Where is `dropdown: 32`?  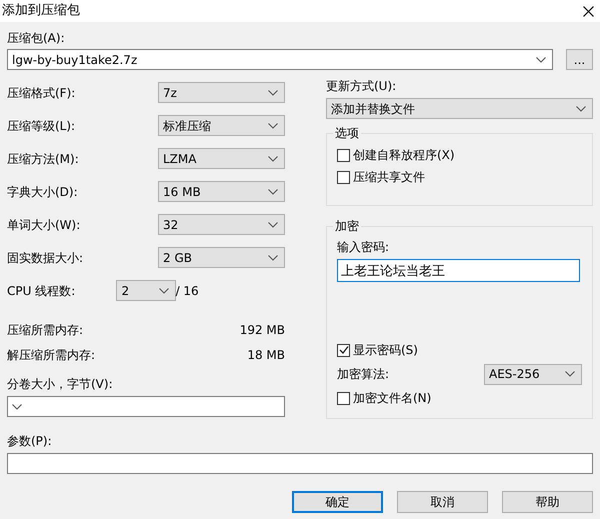 dropdown: 32 is located at coordinates (221, 224).